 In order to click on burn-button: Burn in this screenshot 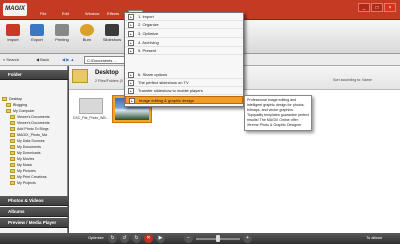, I will do `click(87, 36)`.